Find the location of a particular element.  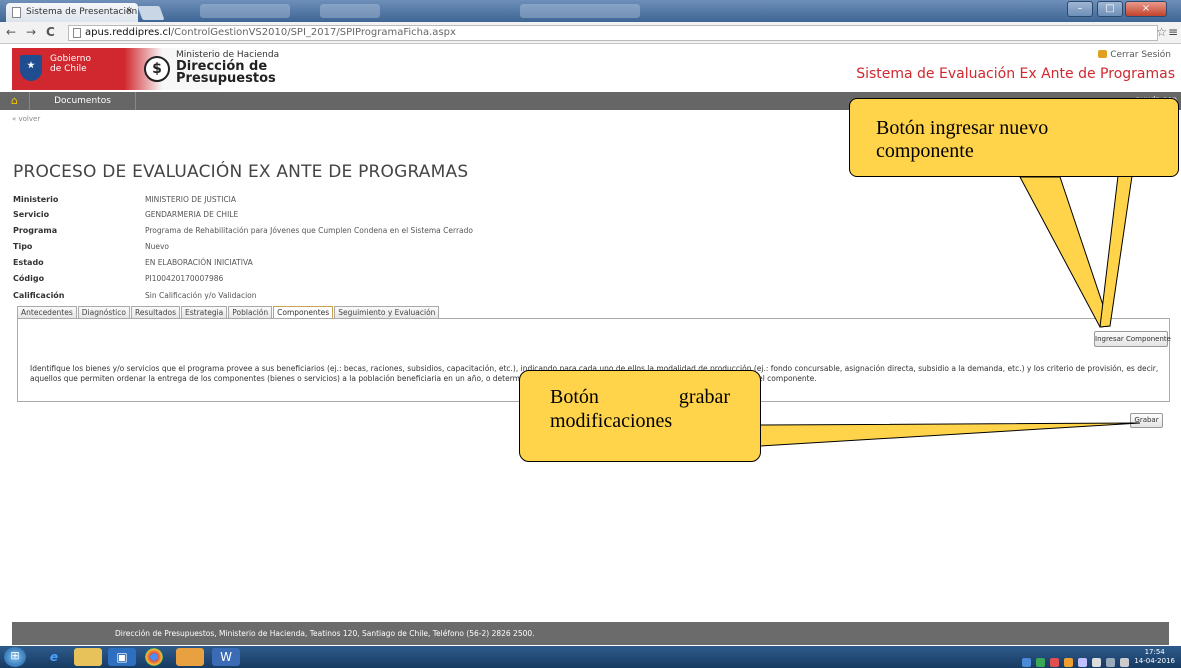

gobierno-shield-icon is located at coordinates (31, 68).